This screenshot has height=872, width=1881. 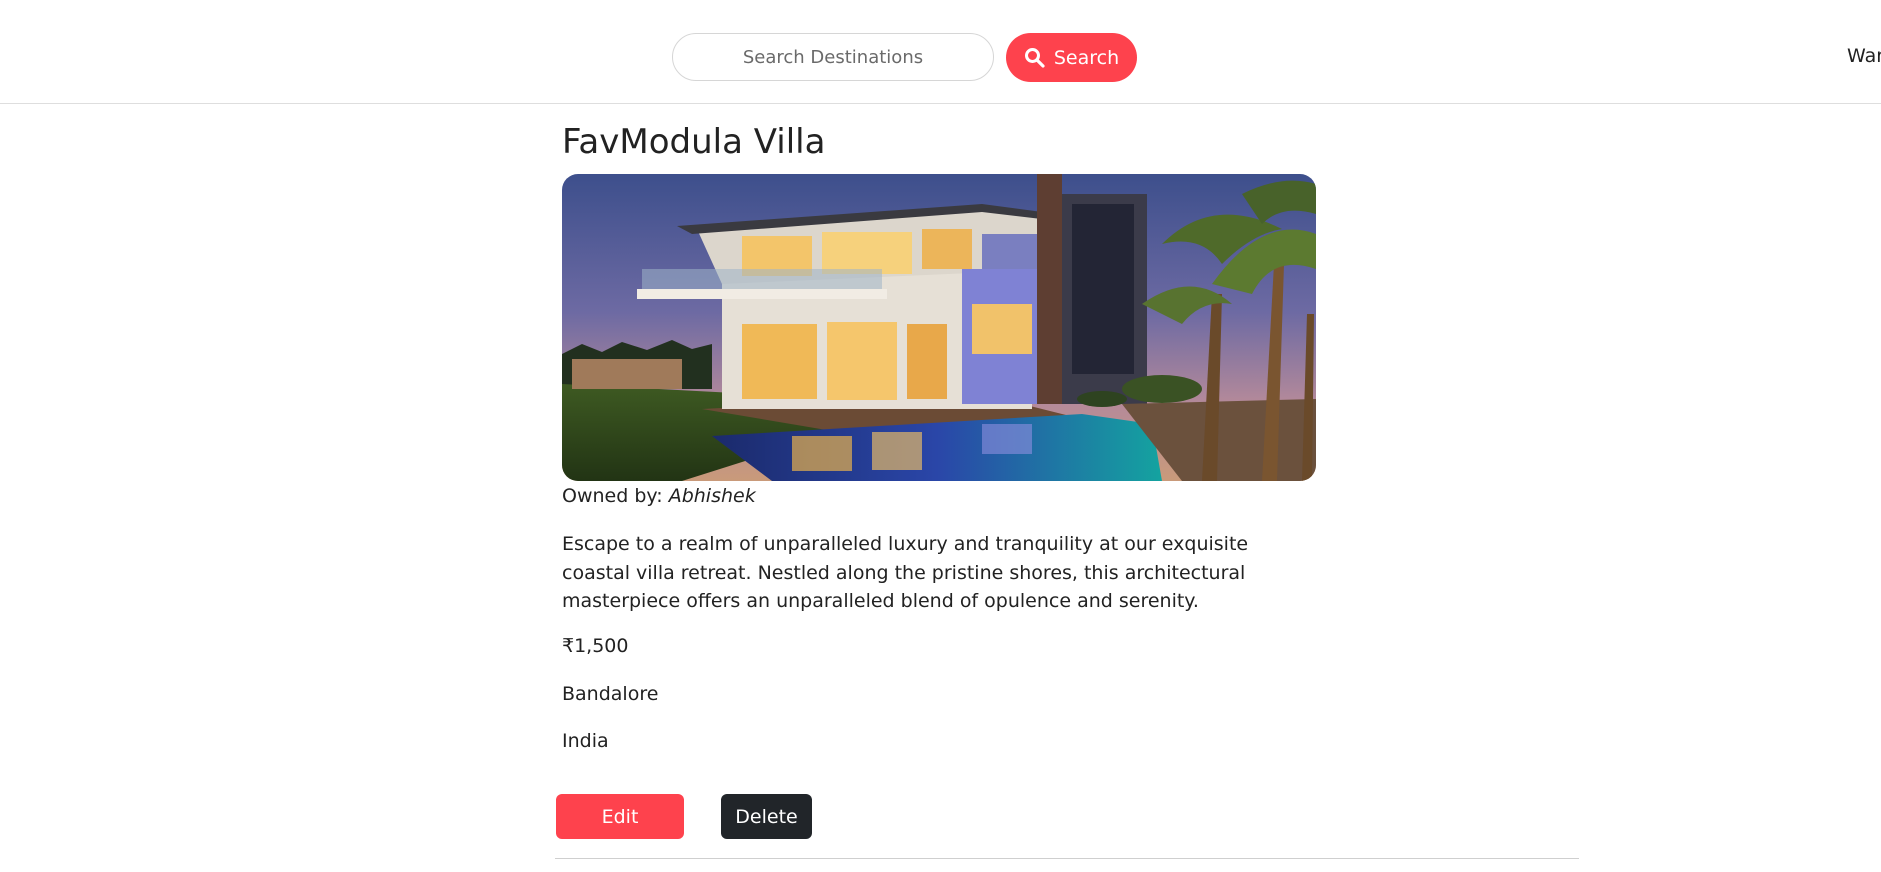 What do you see at coordinates (615, 496) in the screenshot?
I see `owner-prefix: Owned by:` at bounding box center [615, 496].